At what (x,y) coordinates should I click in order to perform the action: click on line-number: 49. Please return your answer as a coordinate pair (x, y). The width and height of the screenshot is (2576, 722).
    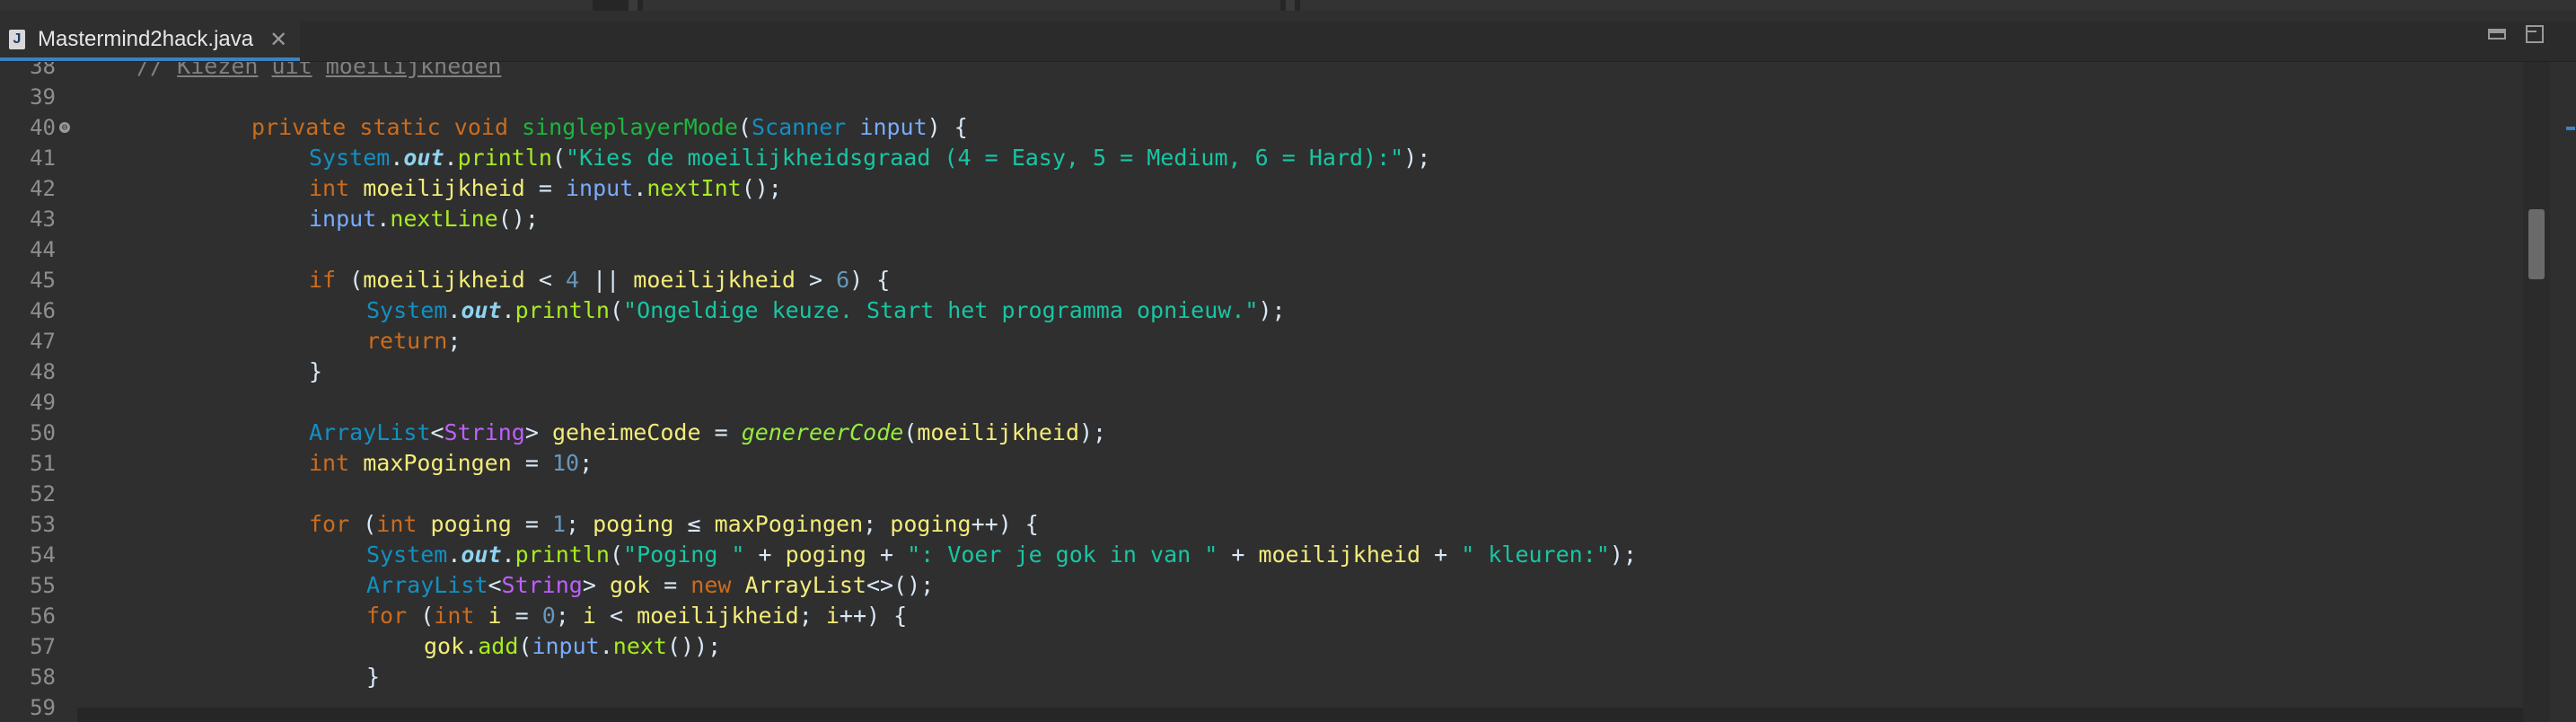
    Looking at the image, I should click on (43, 402).